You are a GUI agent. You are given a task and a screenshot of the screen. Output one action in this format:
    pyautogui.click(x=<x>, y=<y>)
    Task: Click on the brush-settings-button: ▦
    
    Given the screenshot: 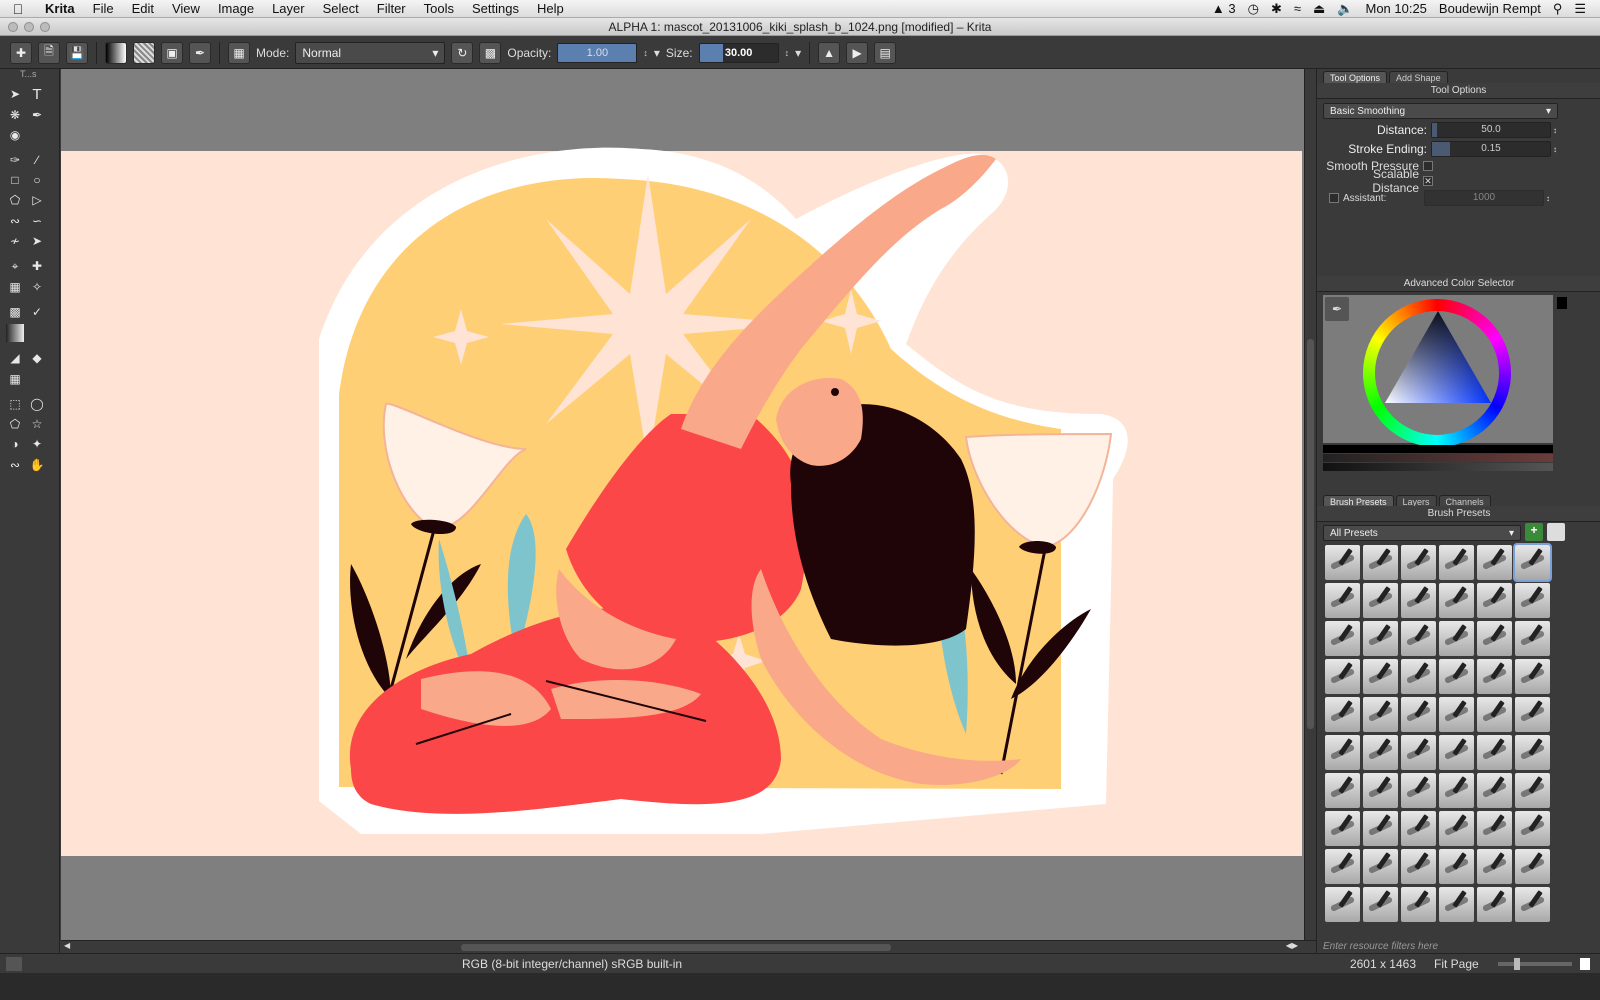 What is the action you would take?
    pyautogui.click(x=239, y=52)
    